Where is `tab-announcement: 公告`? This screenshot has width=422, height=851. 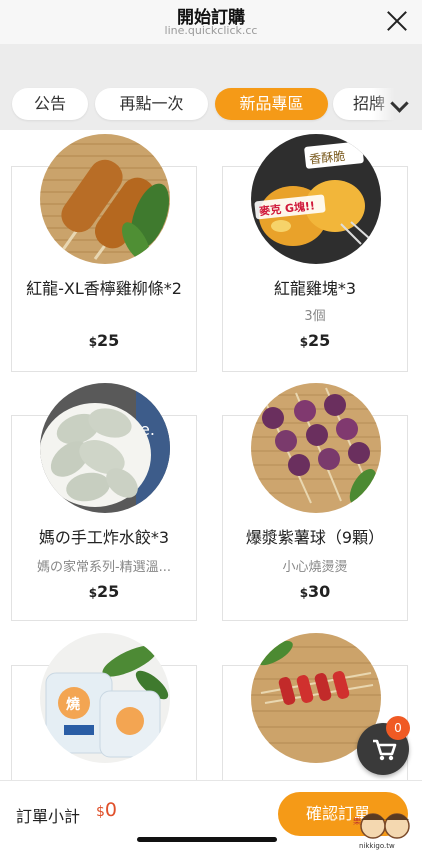 tab-announcement: 公告 is located at coordinates (50, 104).